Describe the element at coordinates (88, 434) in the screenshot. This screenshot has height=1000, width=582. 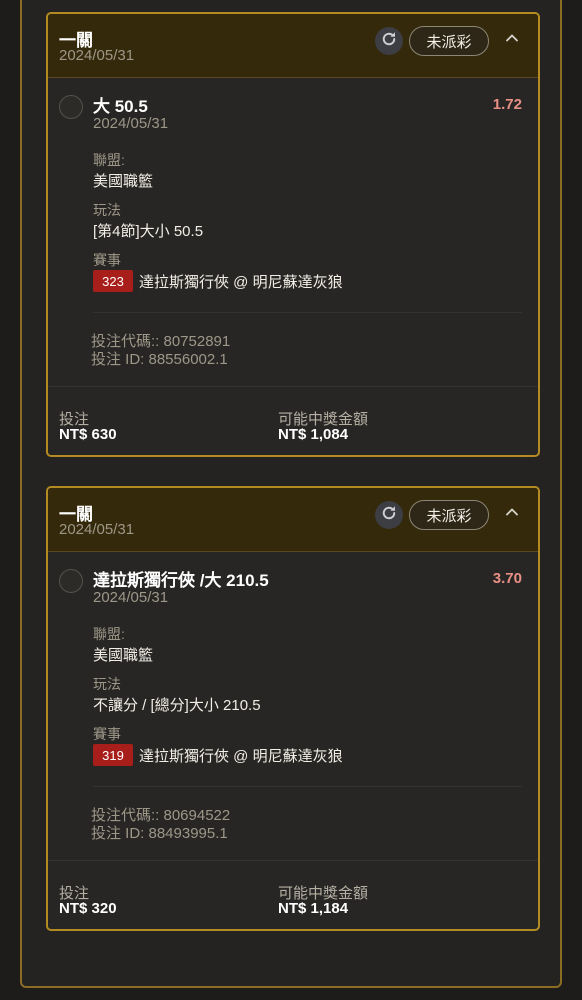
I see `stake-value: NT$ 630` at that location.